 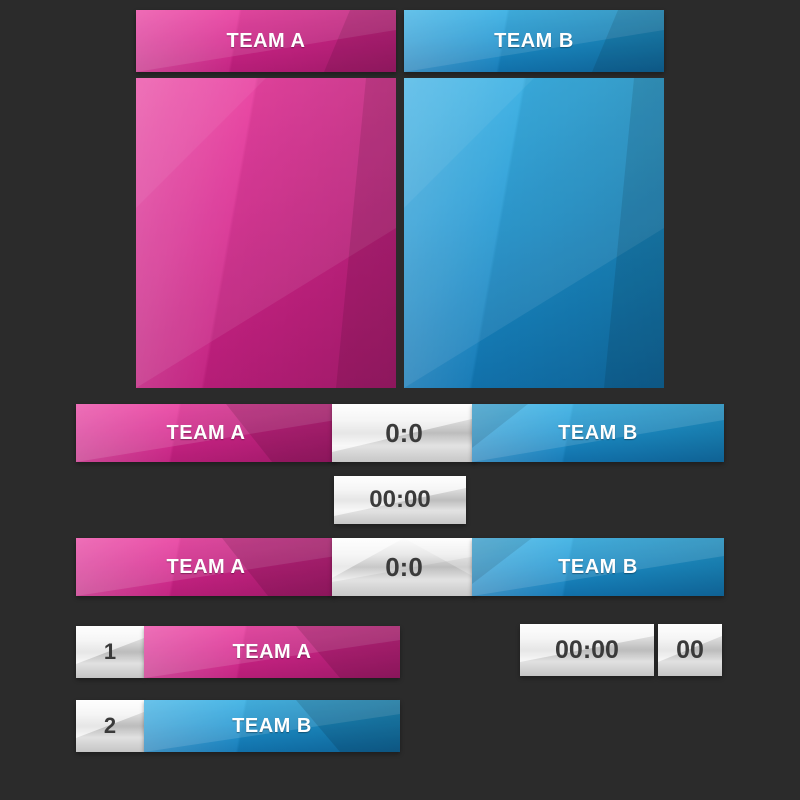 I want to click on ranking-row-2-position: 2, so click(x=110, y=725).